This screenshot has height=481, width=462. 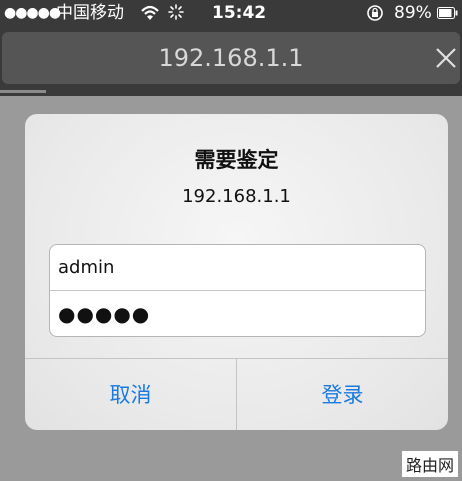 I want to click on address-text: 192.168.1.1, so click(x=231, y=58).